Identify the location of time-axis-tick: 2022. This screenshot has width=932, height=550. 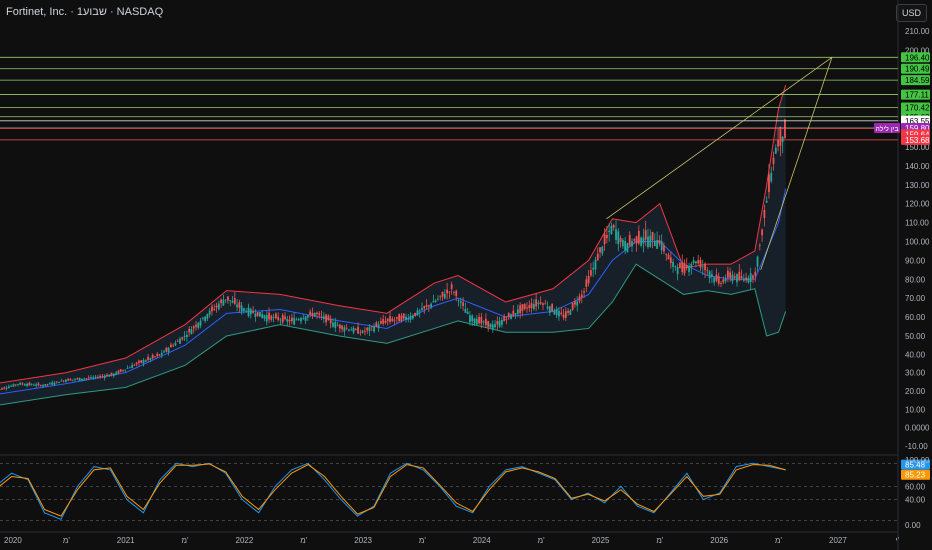
(245, 540).